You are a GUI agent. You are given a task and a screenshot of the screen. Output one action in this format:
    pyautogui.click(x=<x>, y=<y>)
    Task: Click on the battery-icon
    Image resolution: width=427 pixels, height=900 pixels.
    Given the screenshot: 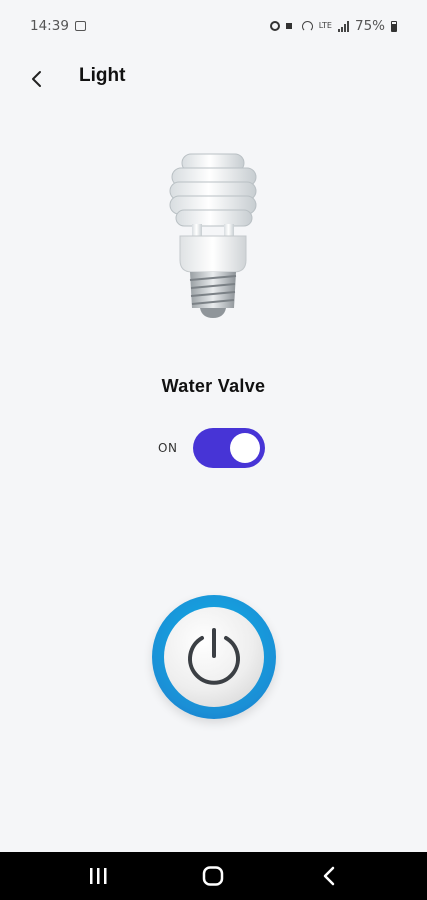 What is the action you would take?
    pyautogui.click(x=394, y=26)
    